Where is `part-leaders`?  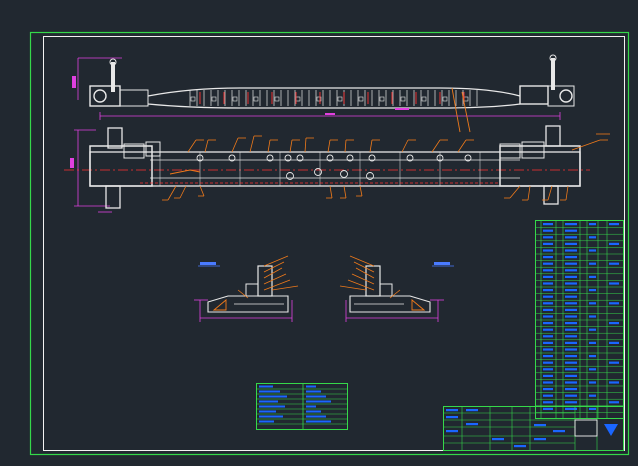
part-leaders is located at coordinates (386, 167).